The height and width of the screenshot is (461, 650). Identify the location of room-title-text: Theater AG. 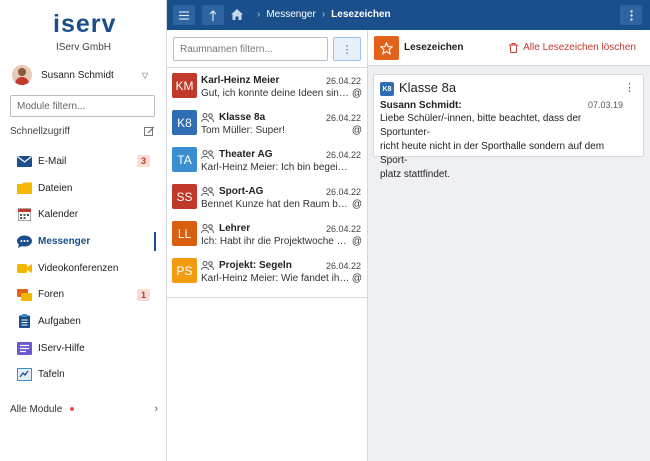
(246, 154).